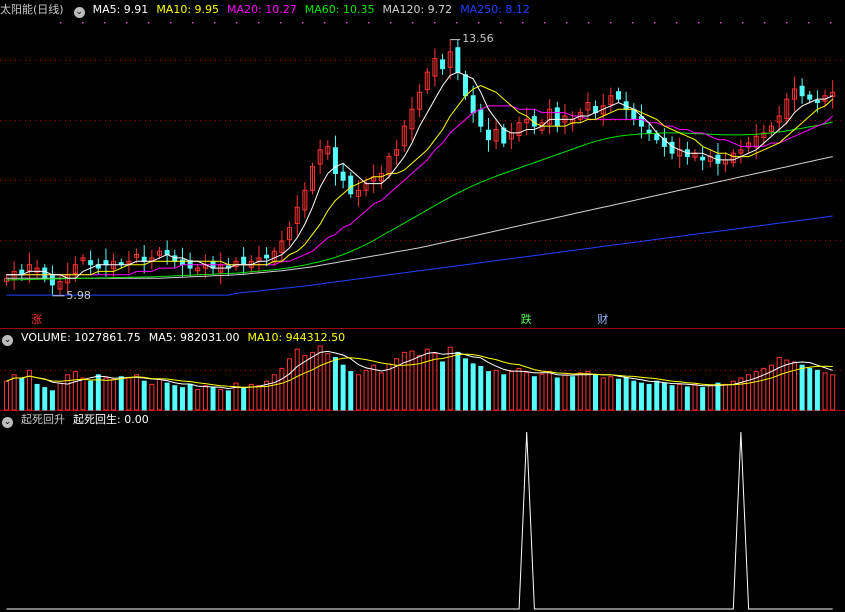 The image size is (845, 612). I want to click on legend-item: MA60: 10.35, so click(339, 9).